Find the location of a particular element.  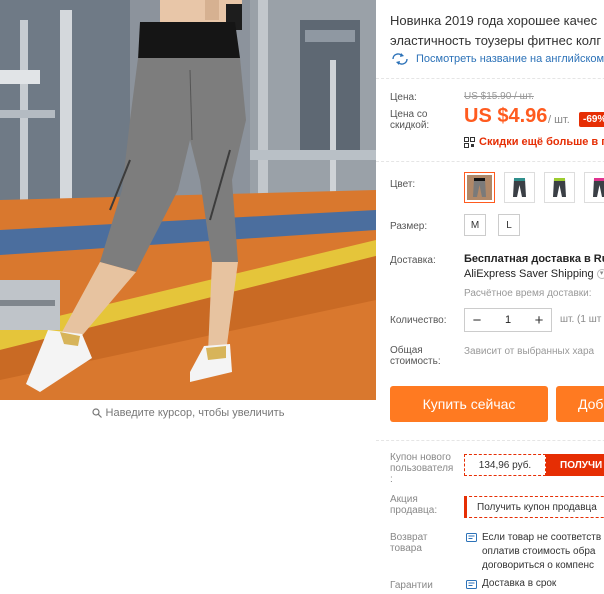

shipping-title: Бесплатная доставка в Ru is located at coordinates (534, 259).